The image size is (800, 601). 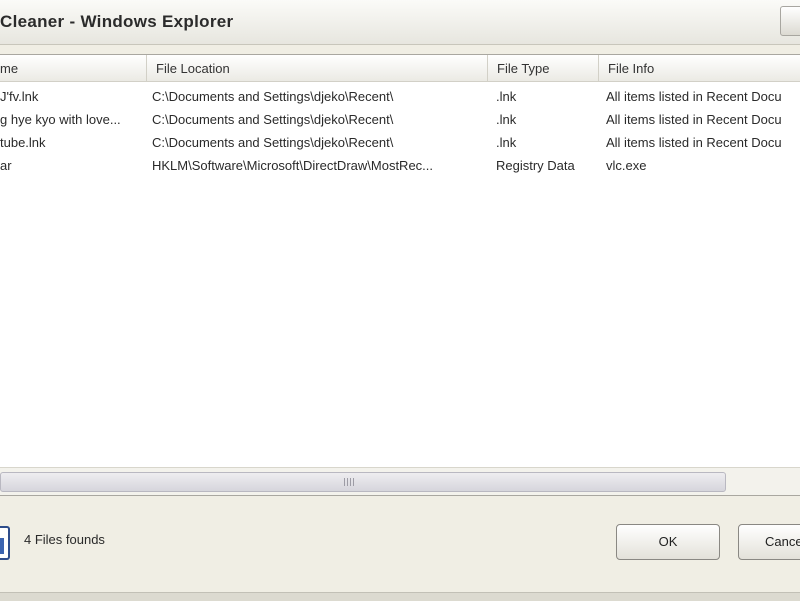 What do you see at coordinates (349, 482) in the screenshot?
I see `grip-icon` at bounding box center [349, 482].